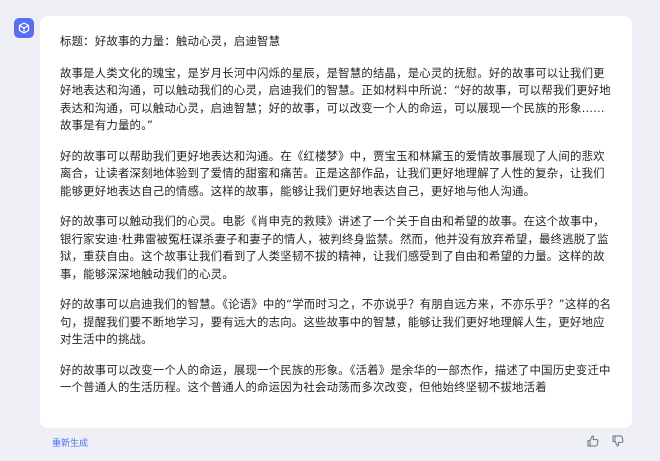 This screenshot has width=660, height=461. I want to click on assistant-avatar, so click(24, 28).